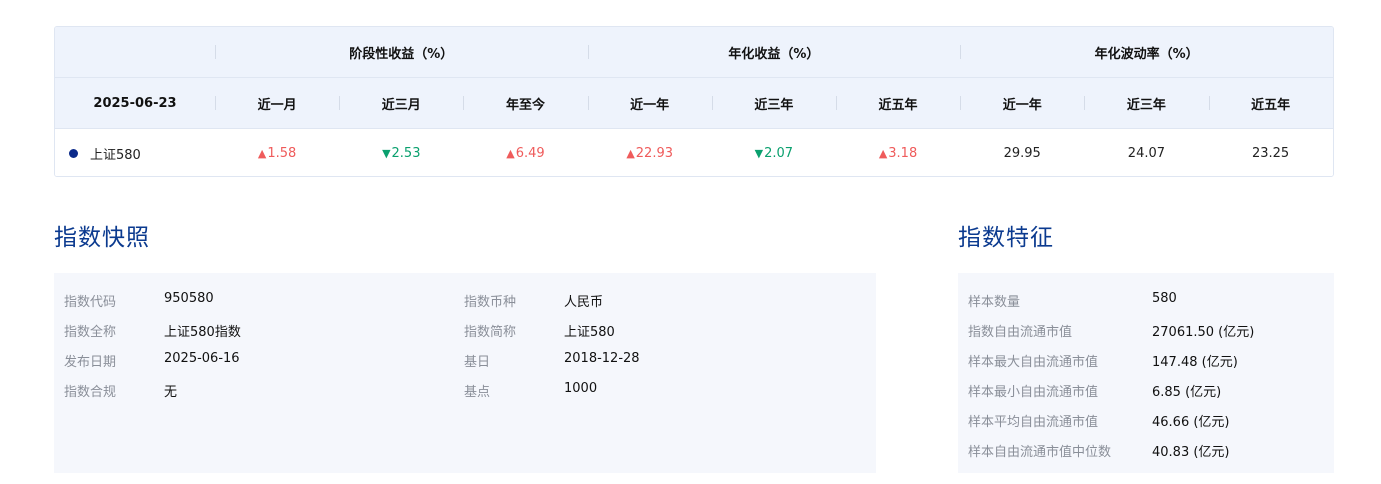 This screenshot has width=1381, height=484. I want to click on group-header-stage-return: 阶段性收益（%）, so click(401, 52).